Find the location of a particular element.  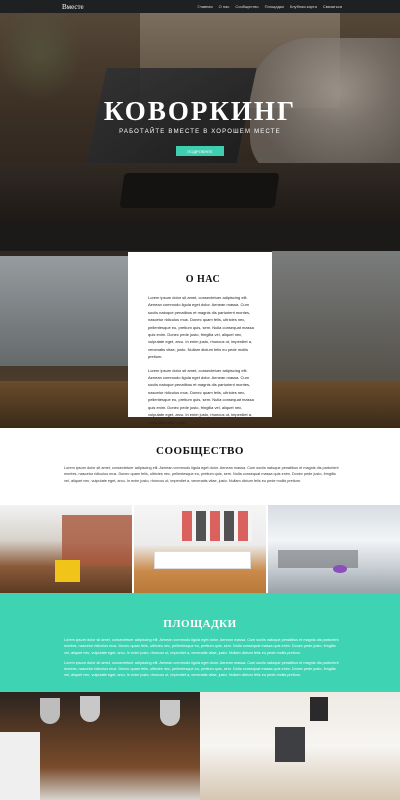

community-photo-office is located at coordinates (200, 549).